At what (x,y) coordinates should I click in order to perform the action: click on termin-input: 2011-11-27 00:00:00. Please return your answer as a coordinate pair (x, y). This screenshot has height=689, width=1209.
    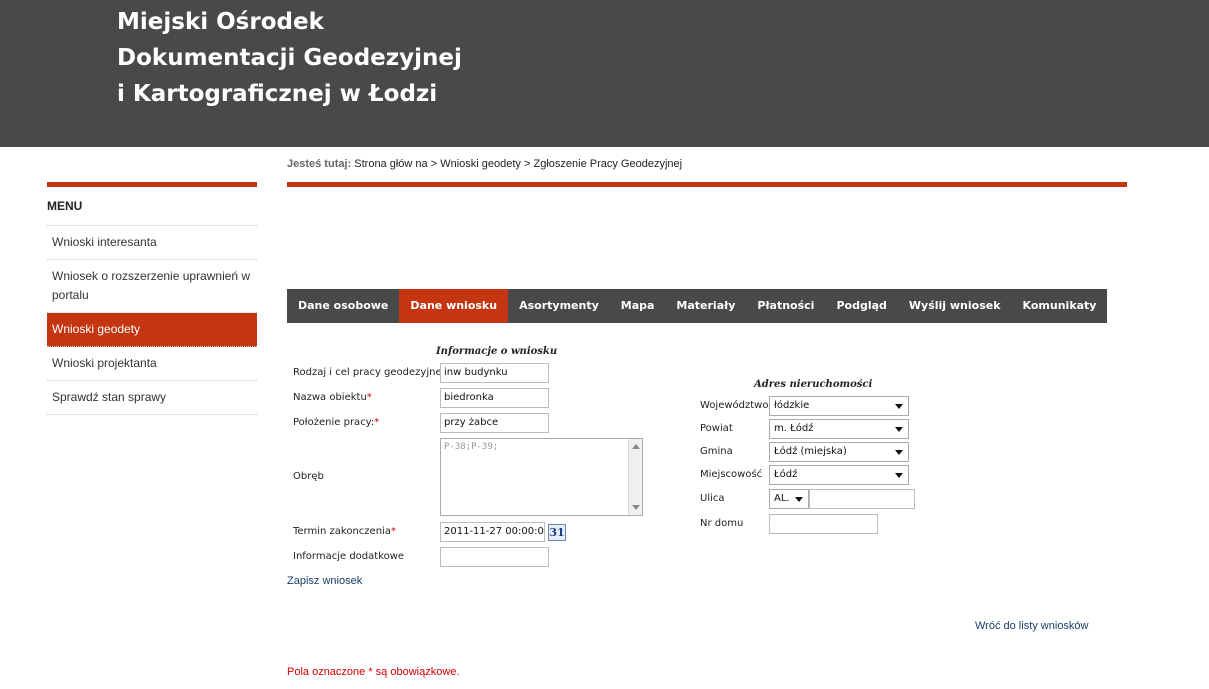
    Looking at the image, I should click on (492, 532).